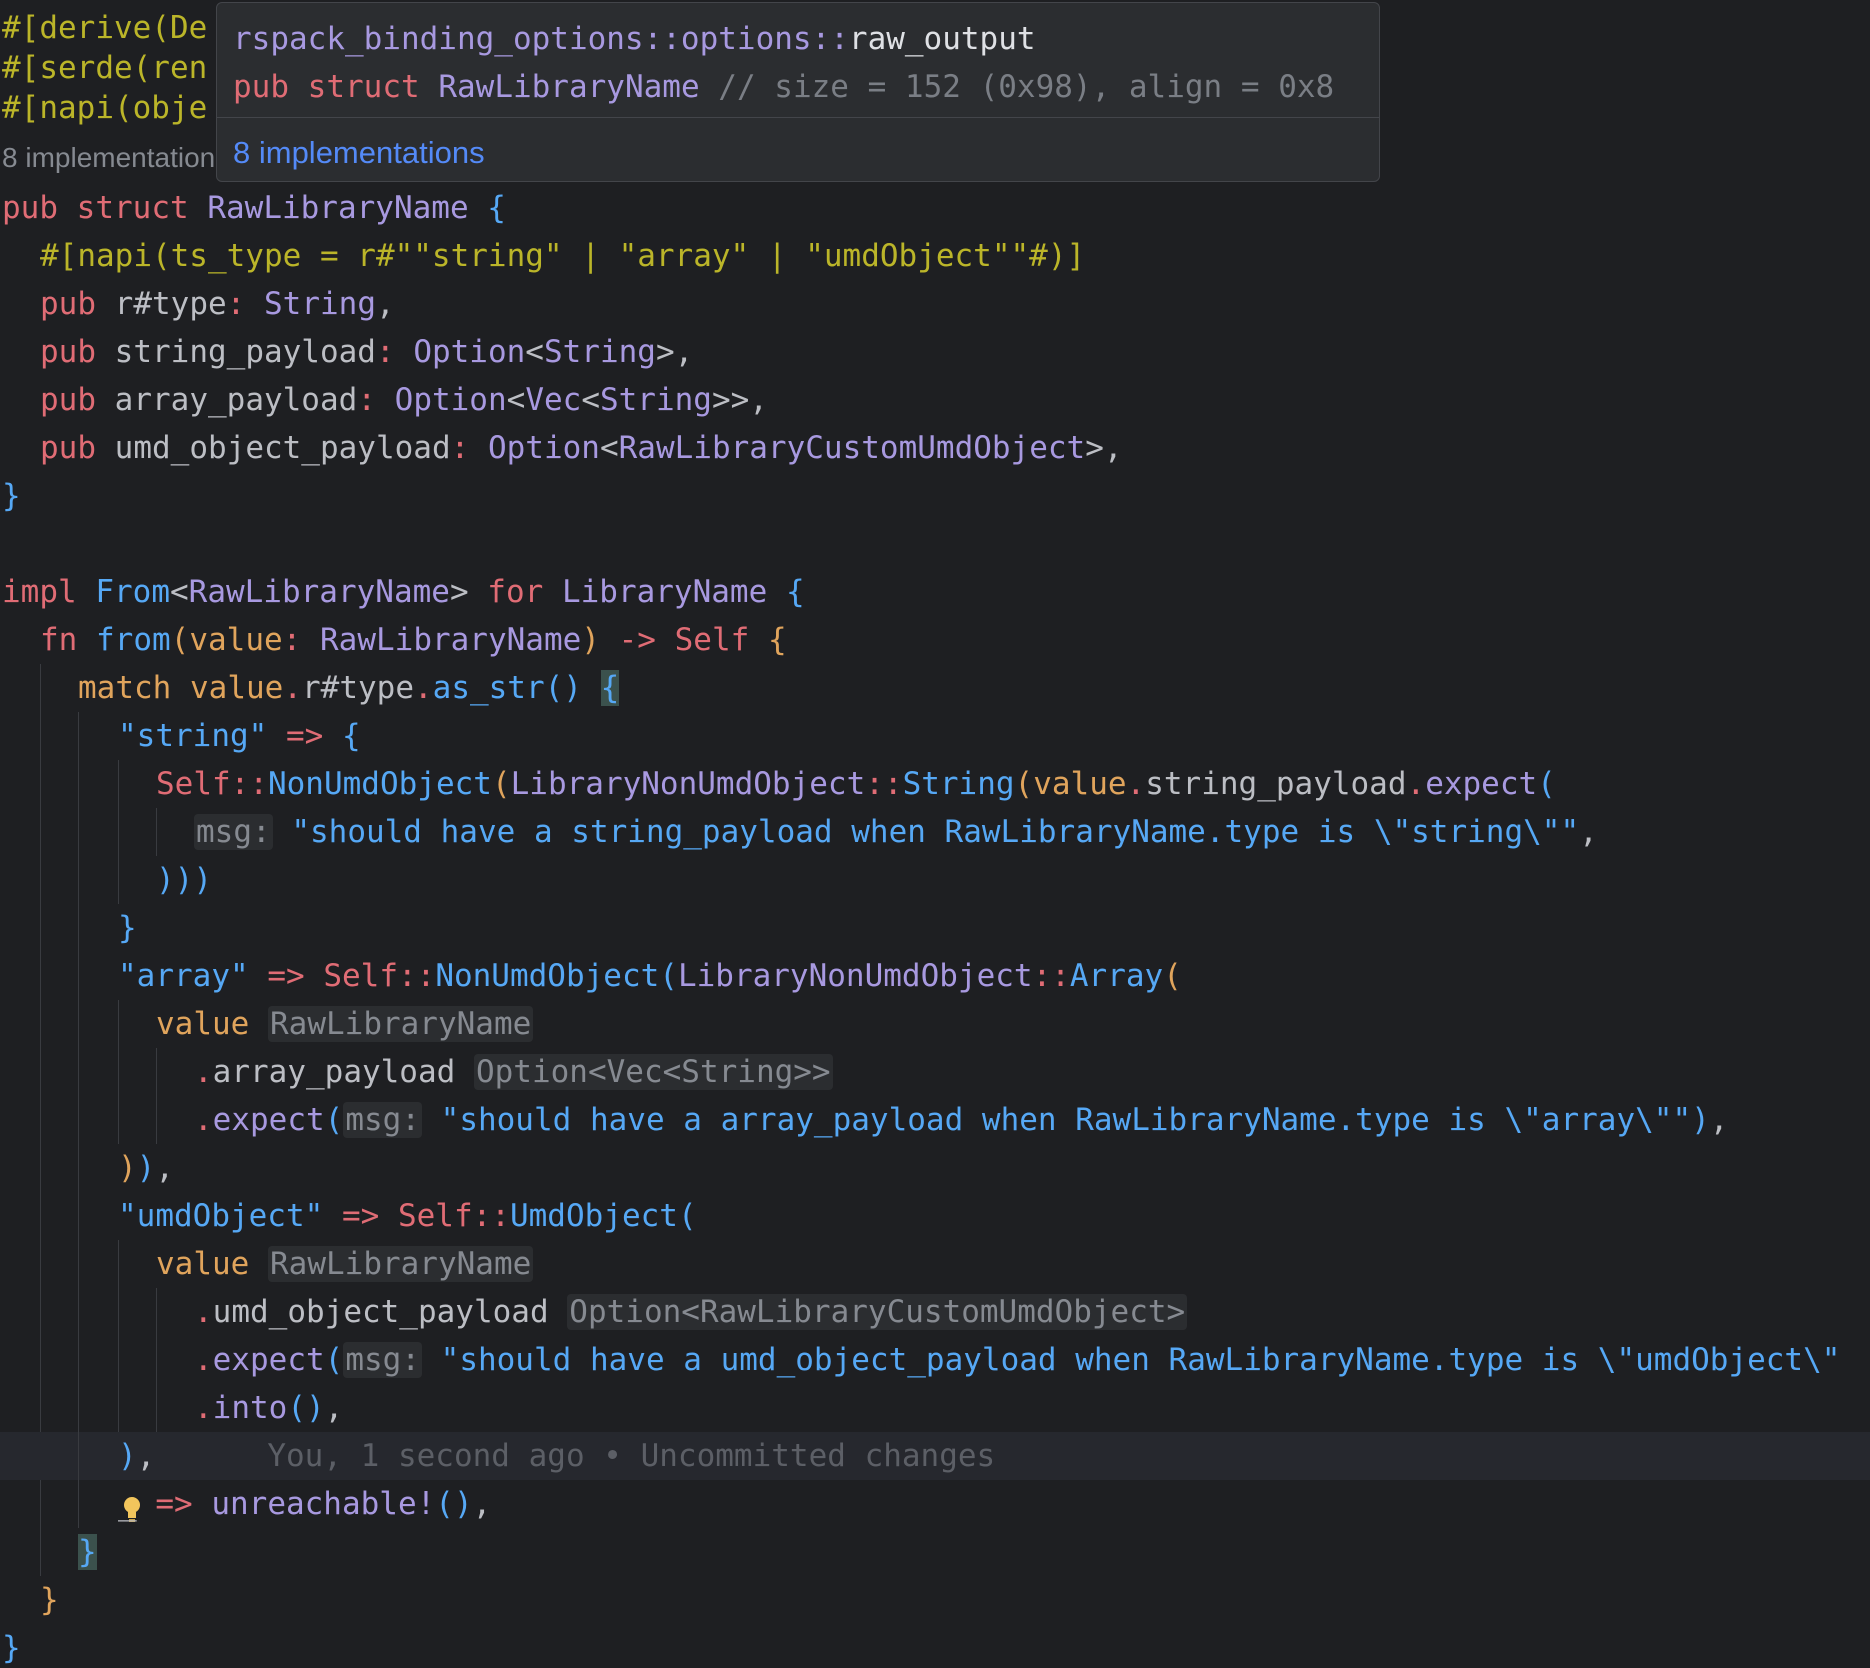  Describe the element at coordinates (105, 28) in the screenshot. I see `attribute-derive: #[derive(De` at that location.